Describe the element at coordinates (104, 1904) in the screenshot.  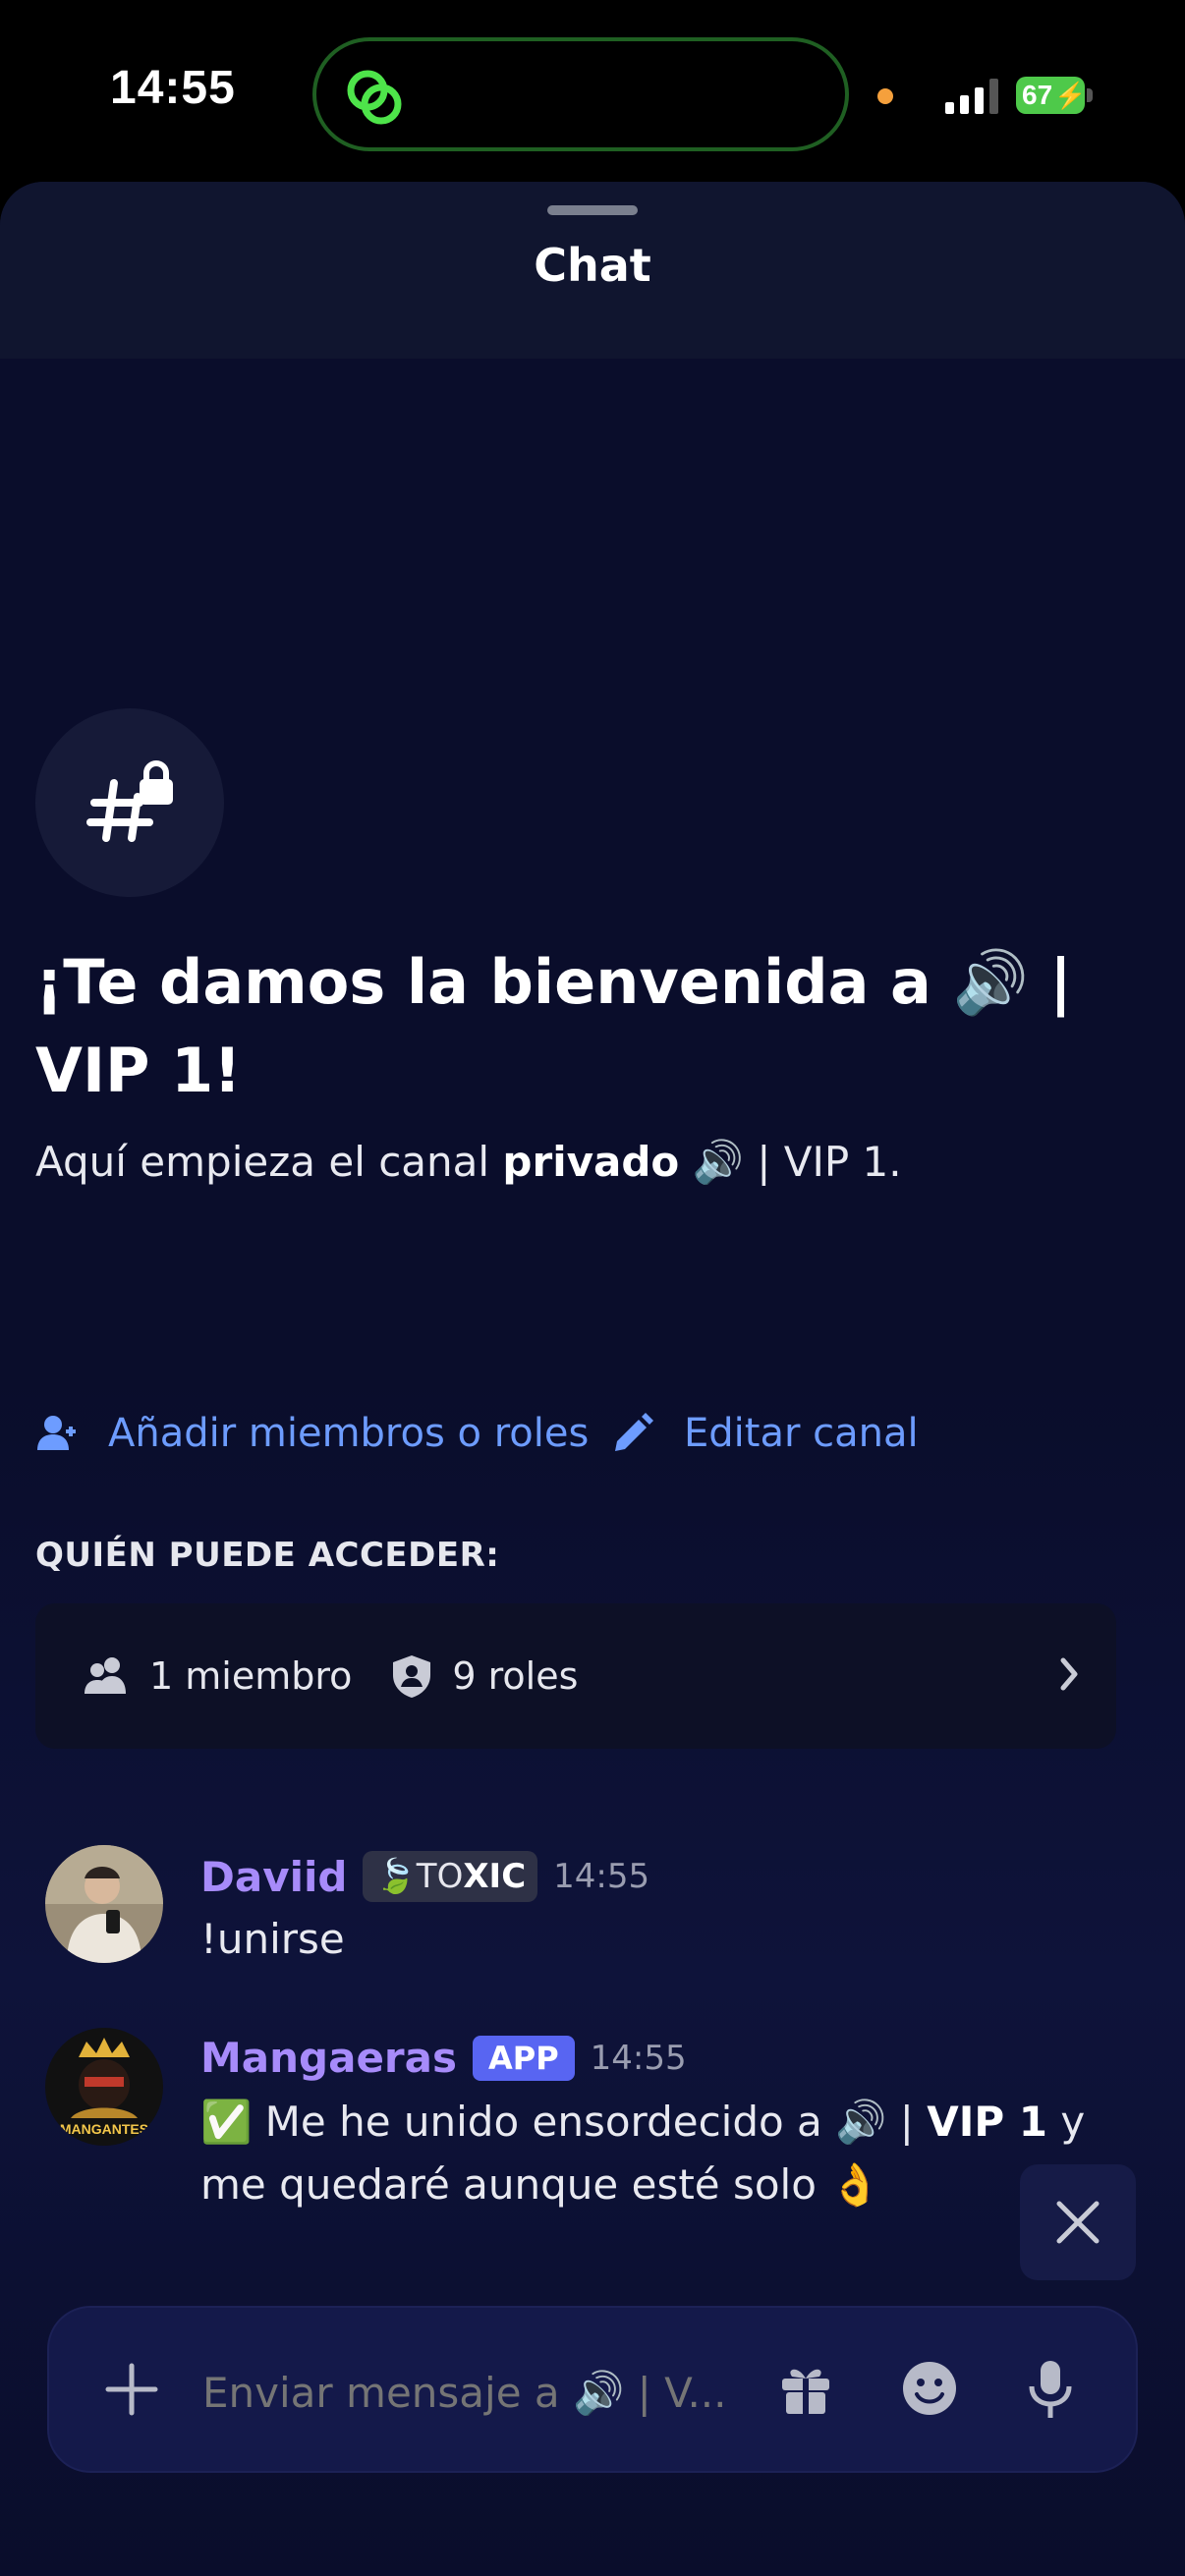
I see `avatar` at that location.